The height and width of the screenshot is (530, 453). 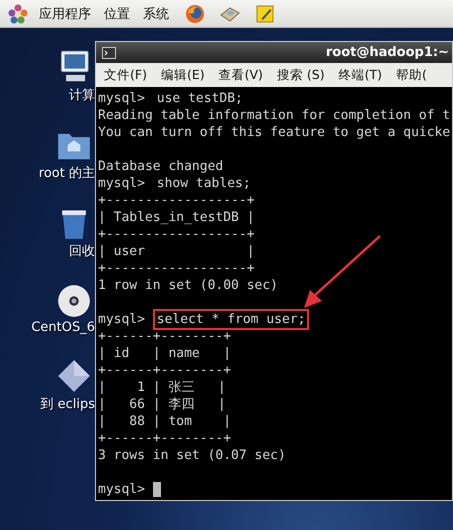 I want to click on terminal-text: 3 rows in set (0.07 sec), so click(x=192, y=455).